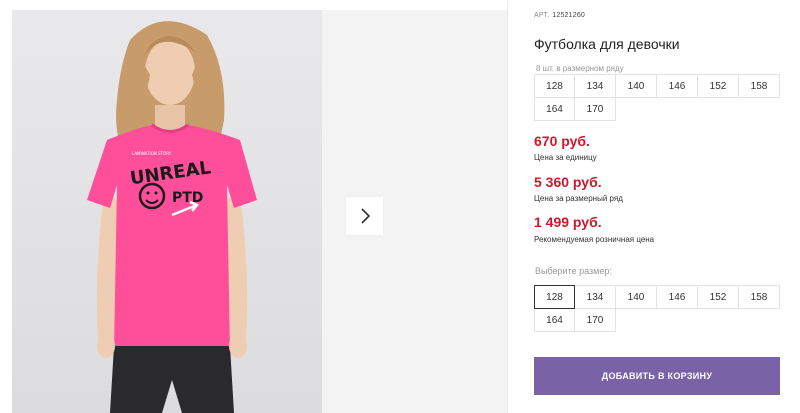 The image size is (800, 413). I want to click on pack-size-cell: 134, so click(595, 86).